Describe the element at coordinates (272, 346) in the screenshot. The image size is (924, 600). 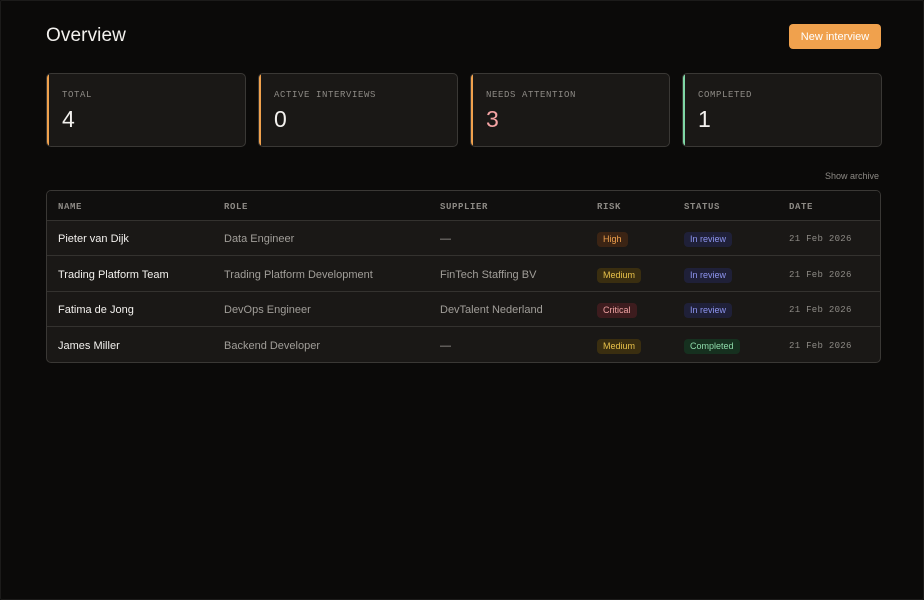
I see `cell-role: Backend Developer` at that location.